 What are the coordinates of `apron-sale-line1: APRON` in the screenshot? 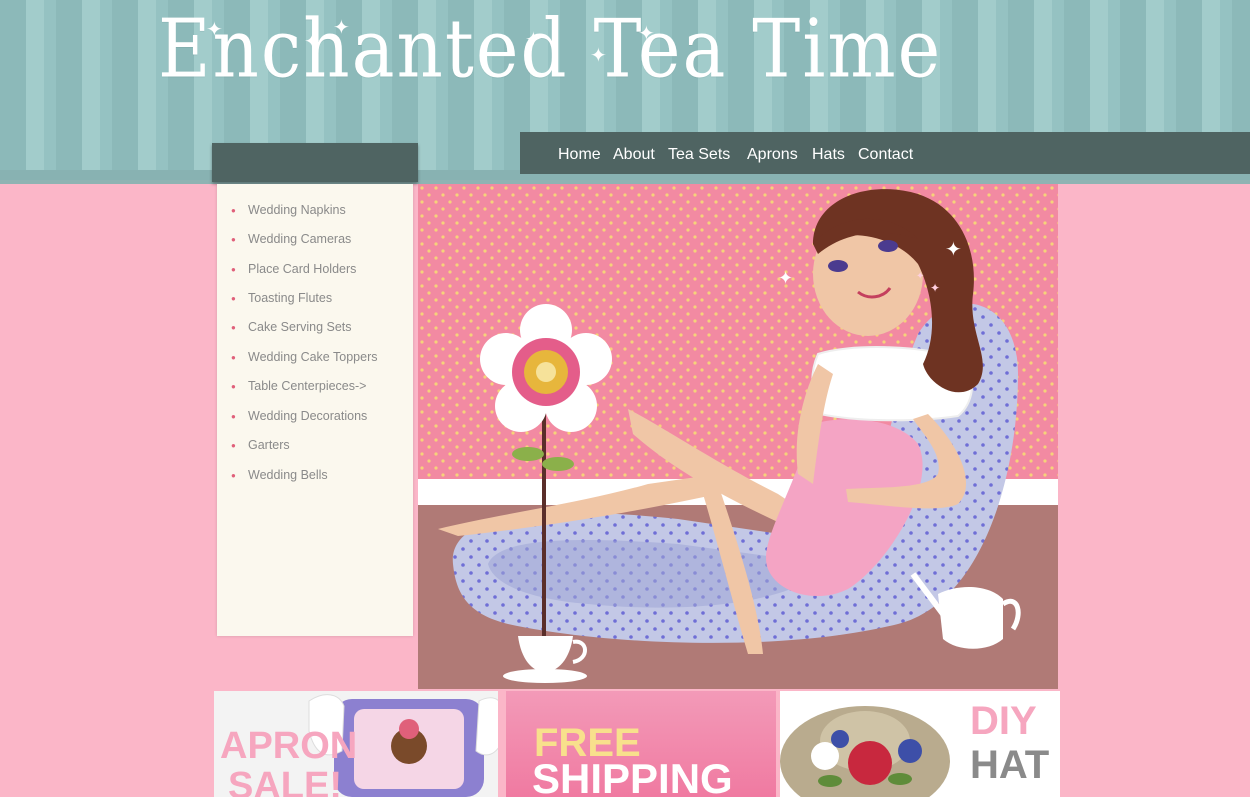 It's located at (289, 746).